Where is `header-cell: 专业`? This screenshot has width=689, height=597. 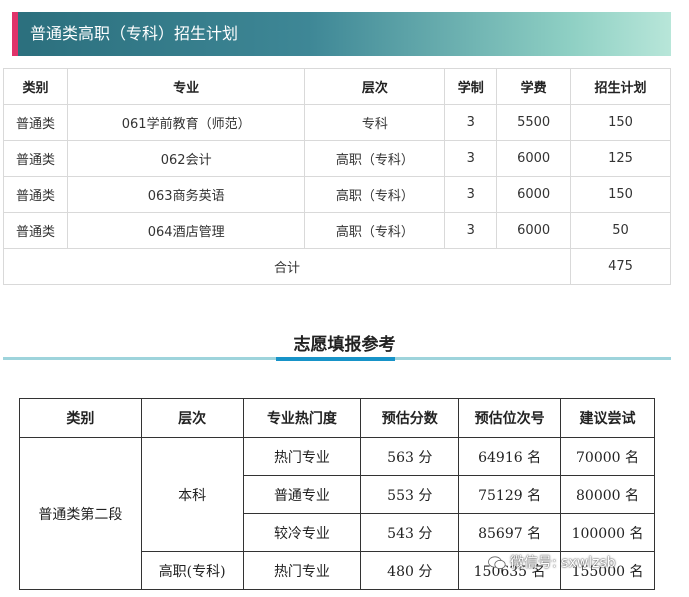 header-cell: 专业 is located at coordinates (186, 86).